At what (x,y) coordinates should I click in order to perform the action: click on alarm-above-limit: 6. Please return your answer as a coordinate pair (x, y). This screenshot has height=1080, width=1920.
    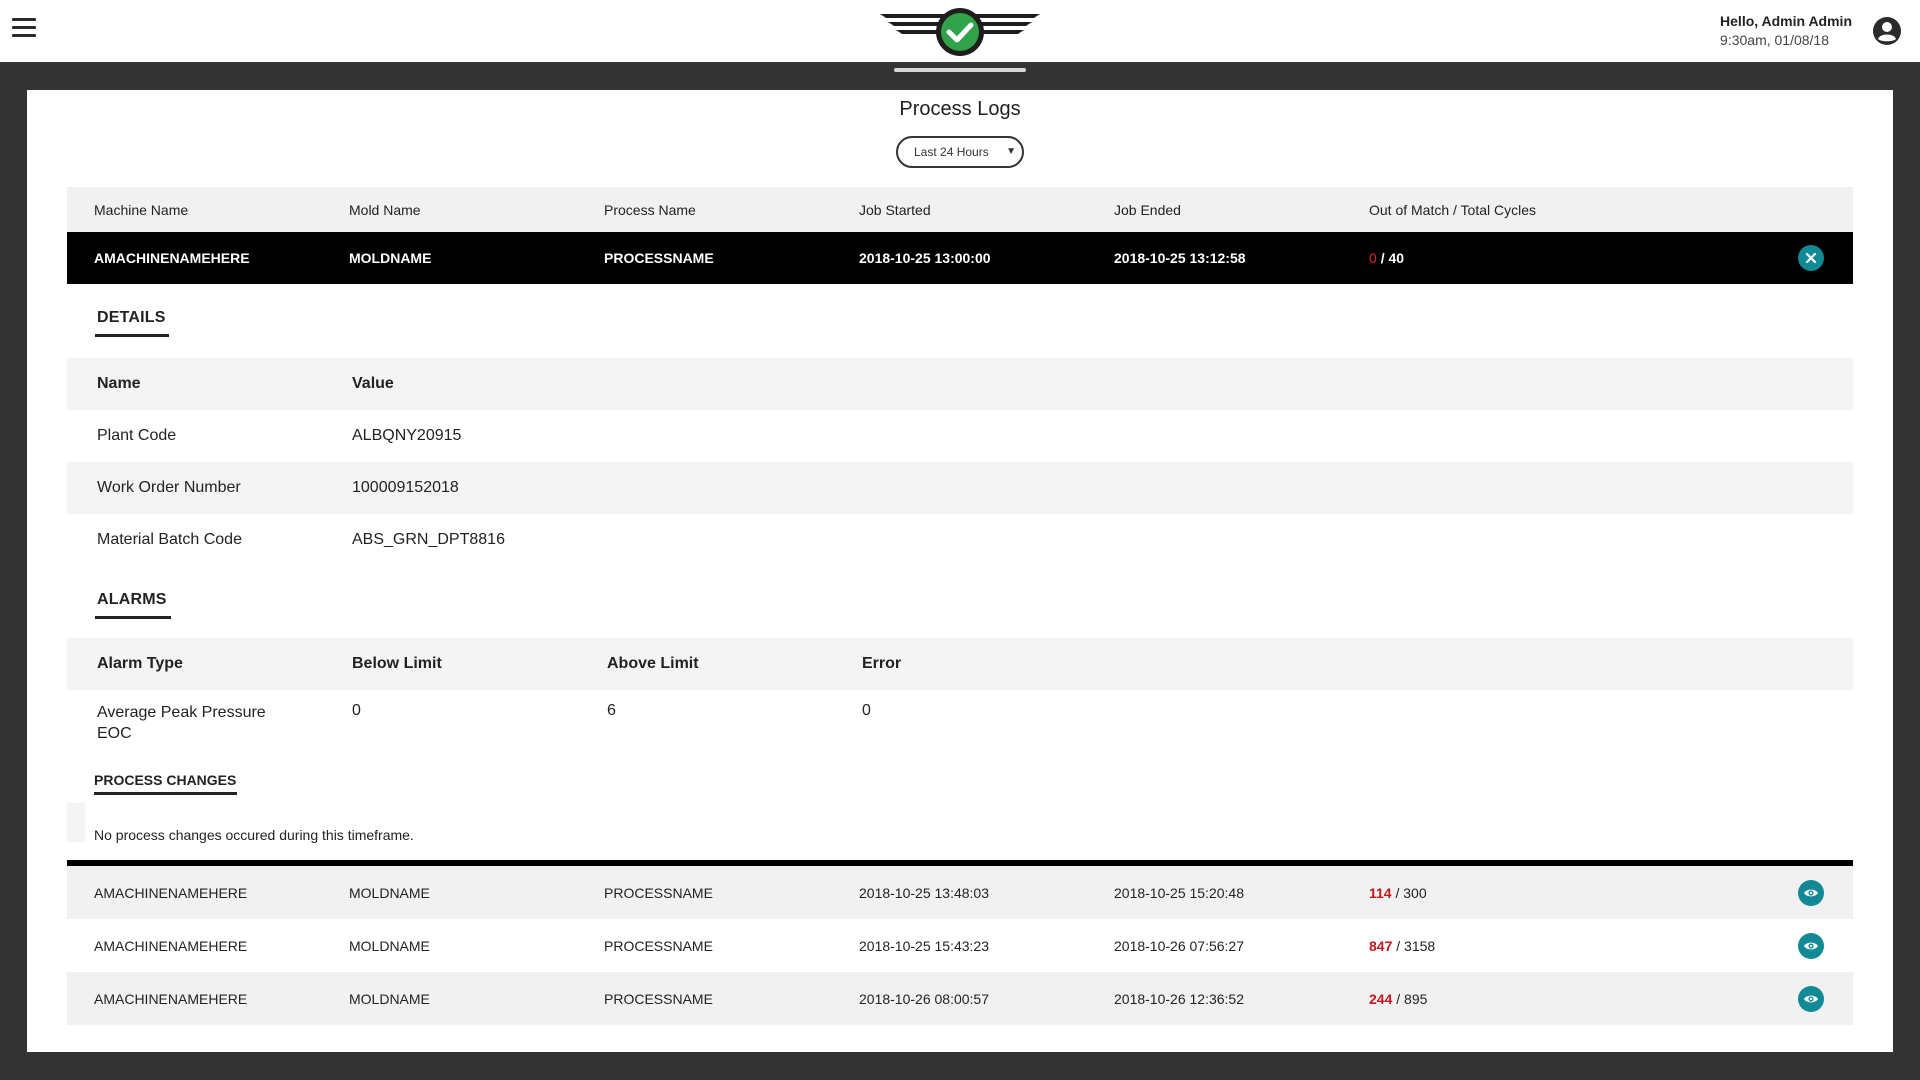
    Looking at the image, I should click on (611, 710).